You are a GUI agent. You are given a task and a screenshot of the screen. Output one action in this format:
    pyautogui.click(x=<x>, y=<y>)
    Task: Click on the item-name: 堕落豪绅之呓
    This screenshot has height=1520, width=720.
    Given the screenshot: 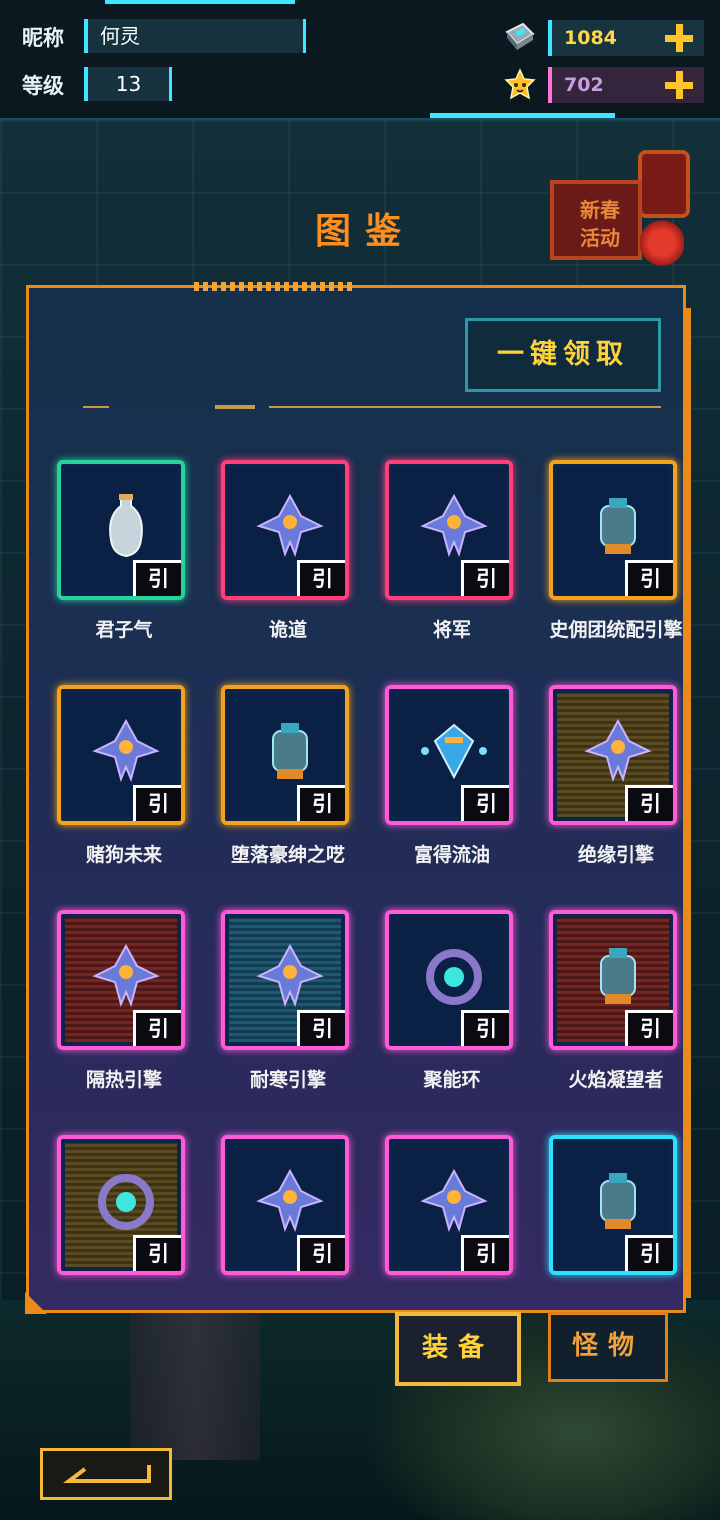 What is the action you would take?
    pyautogui.click(x=287, y=855)
    